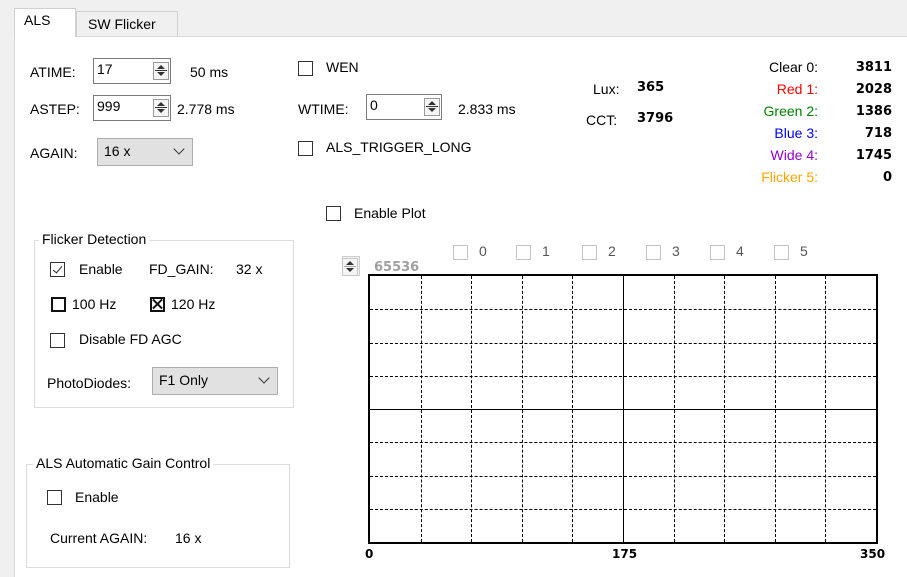  Describe the element at coordinates (655, 118) in the screenshot. I see `cct-value: 3796` at that location.